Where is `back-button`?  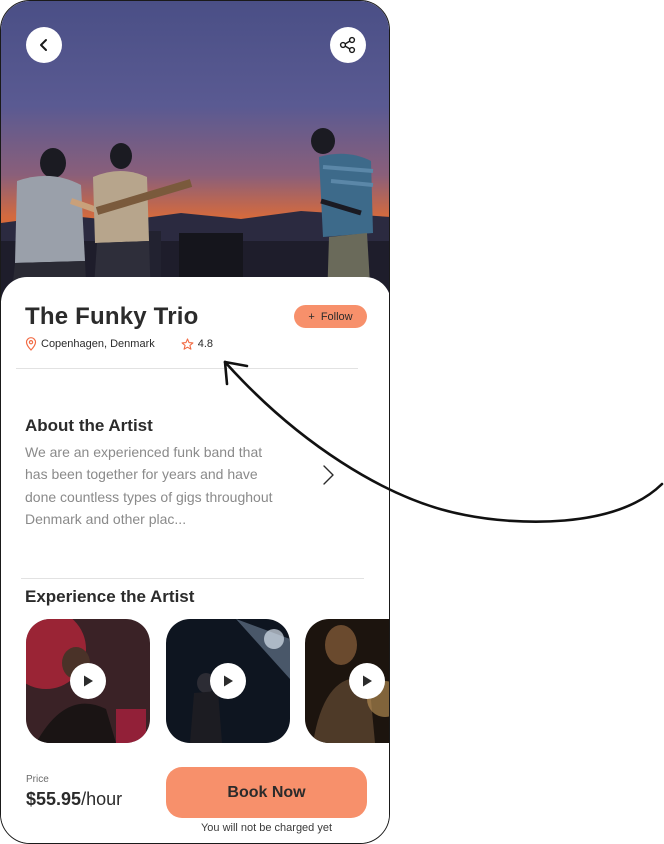
back-button is located at coordinates (44, 45).